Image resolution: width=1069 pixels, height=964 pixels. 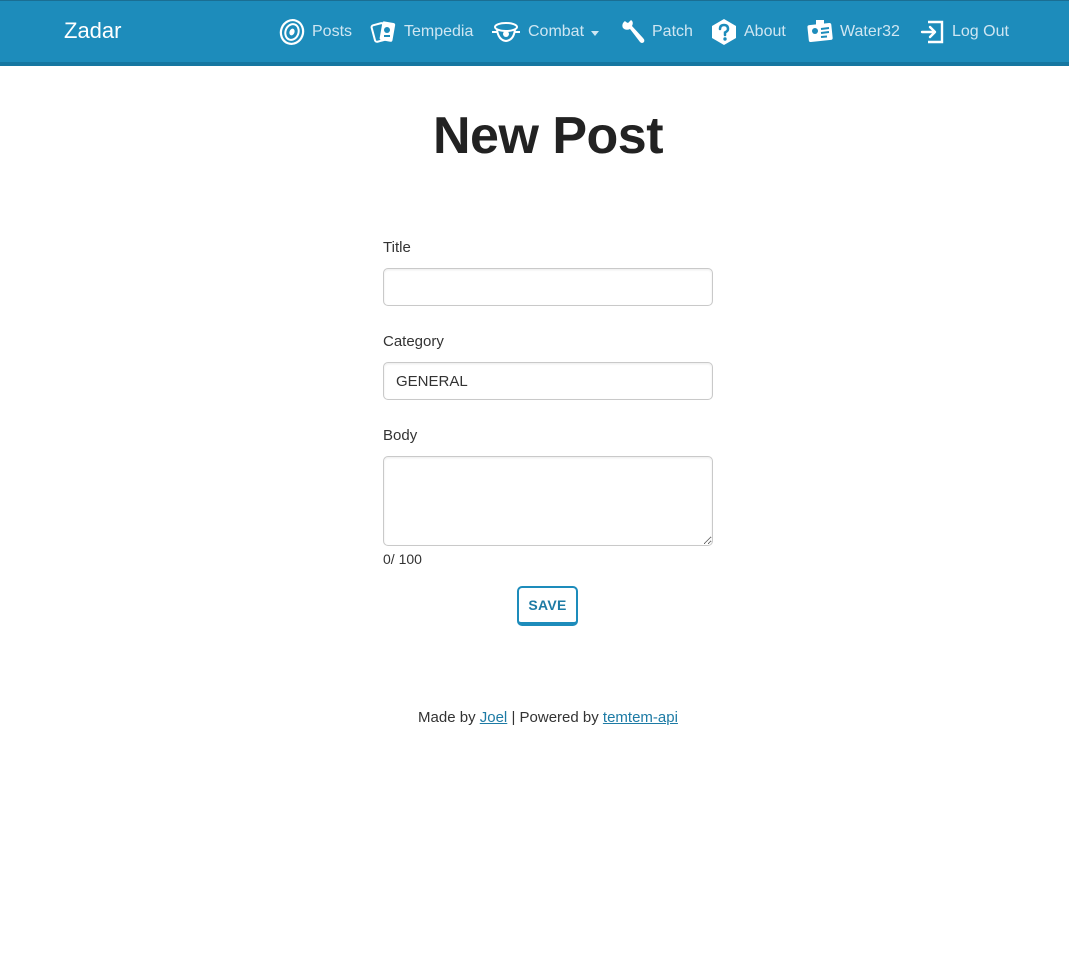 What do you see at coordinates (556, 31) in the screenshot?
I see `nav-item-label: Combat` at bounding box center [556, 31].